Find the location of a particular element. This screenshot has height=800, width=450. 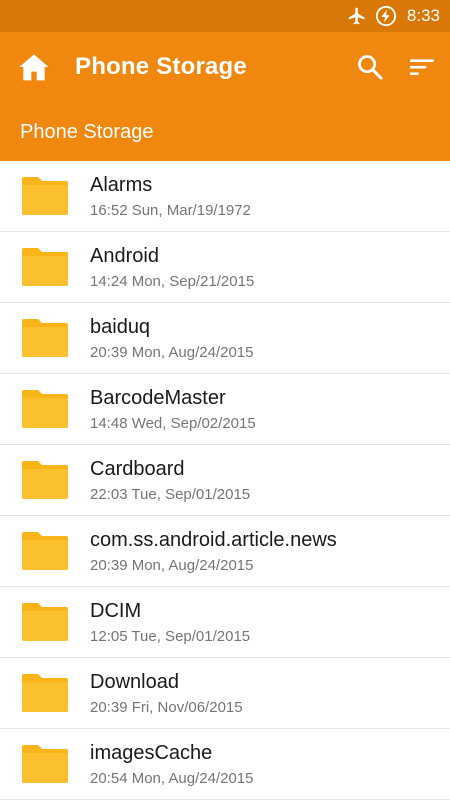

status-bar: 8:33 is located at coordinates (225, 16).